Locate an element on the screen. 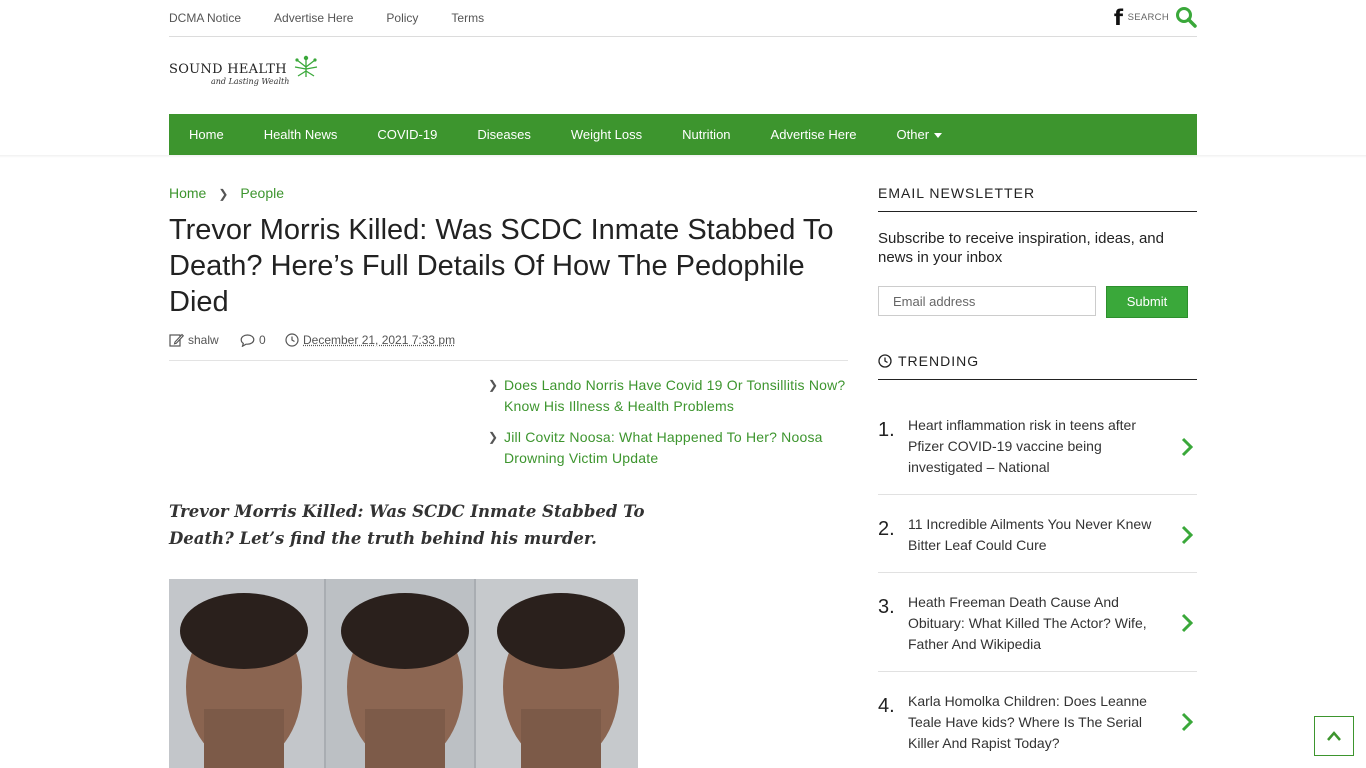 The image size is (1366, 768). nav-advertise: Advertise Here is located at coordinates (814, 134).